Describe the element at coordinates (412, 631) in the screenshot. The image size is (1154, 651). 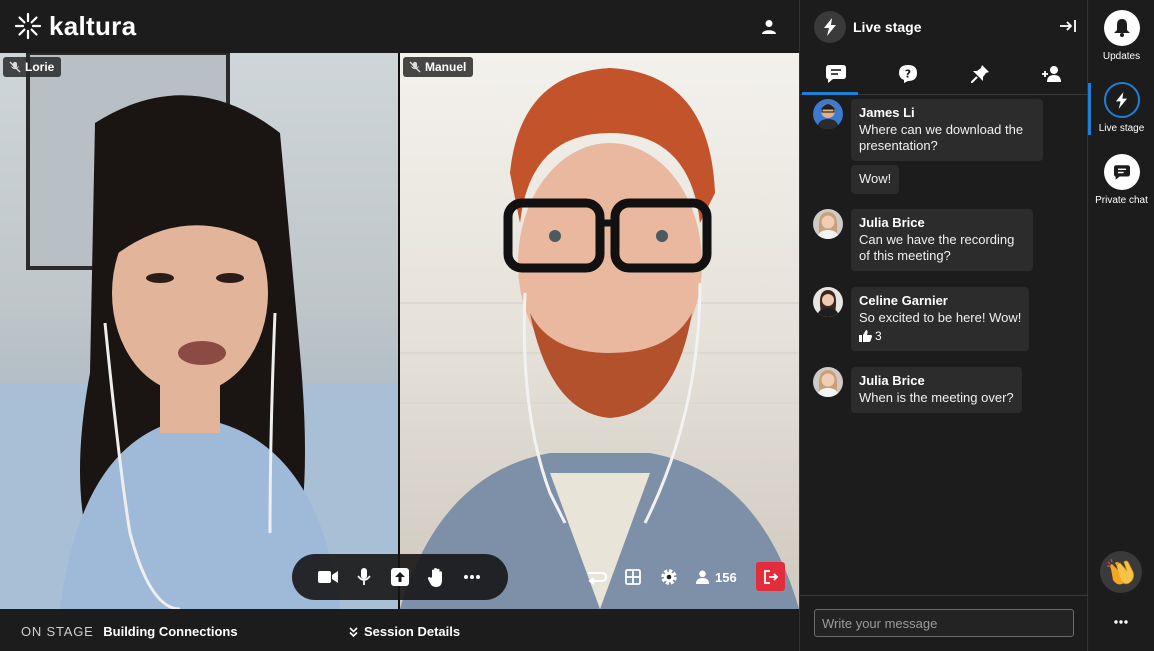
I see `session-details-label: Session Details` at that location.